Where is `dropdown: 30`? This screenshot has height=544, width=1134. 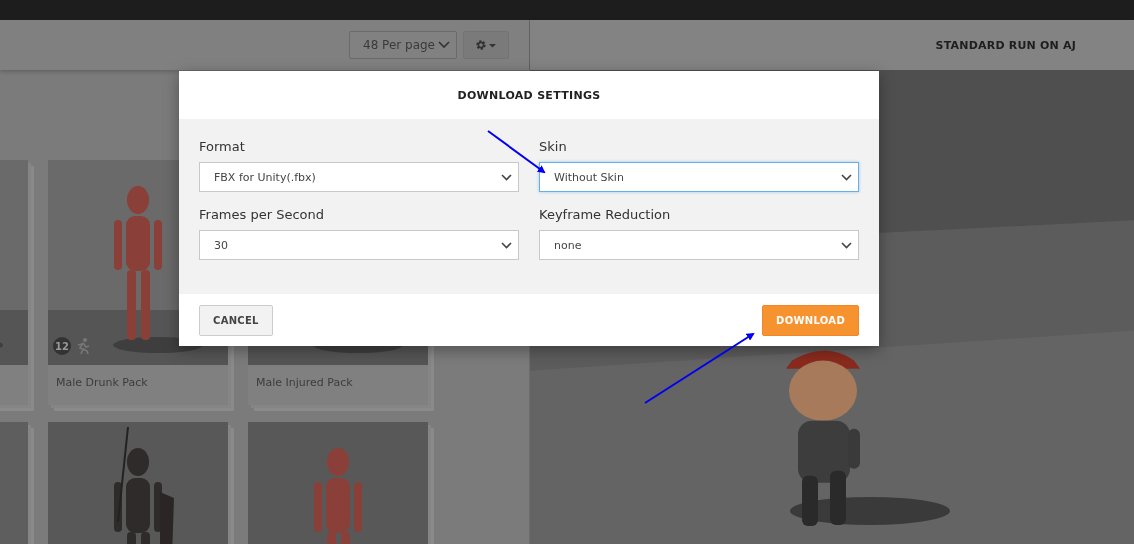
dropdown: 30 is located at coordinates (359, 245).